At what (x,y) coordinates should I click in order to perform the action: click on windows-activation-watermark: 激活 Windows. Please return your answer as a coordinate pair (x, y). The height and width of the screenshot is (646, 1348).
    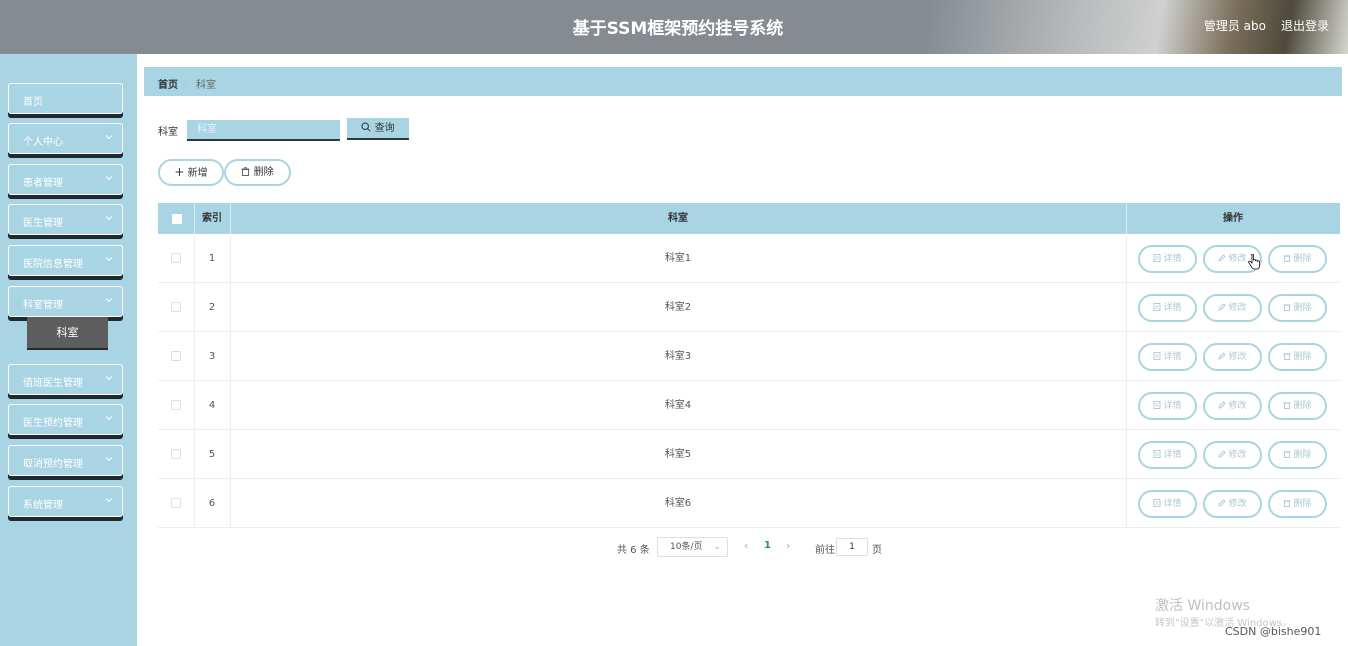
    Looking at the image, I should click on (1202, 606).